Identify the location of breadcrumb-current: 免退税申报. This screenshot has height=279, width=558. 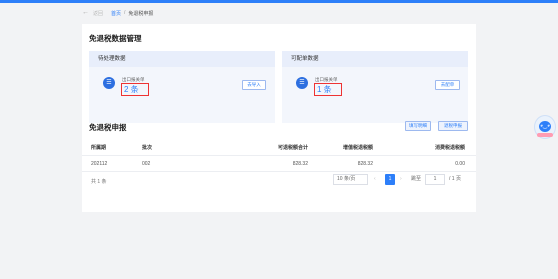
(141, 13).